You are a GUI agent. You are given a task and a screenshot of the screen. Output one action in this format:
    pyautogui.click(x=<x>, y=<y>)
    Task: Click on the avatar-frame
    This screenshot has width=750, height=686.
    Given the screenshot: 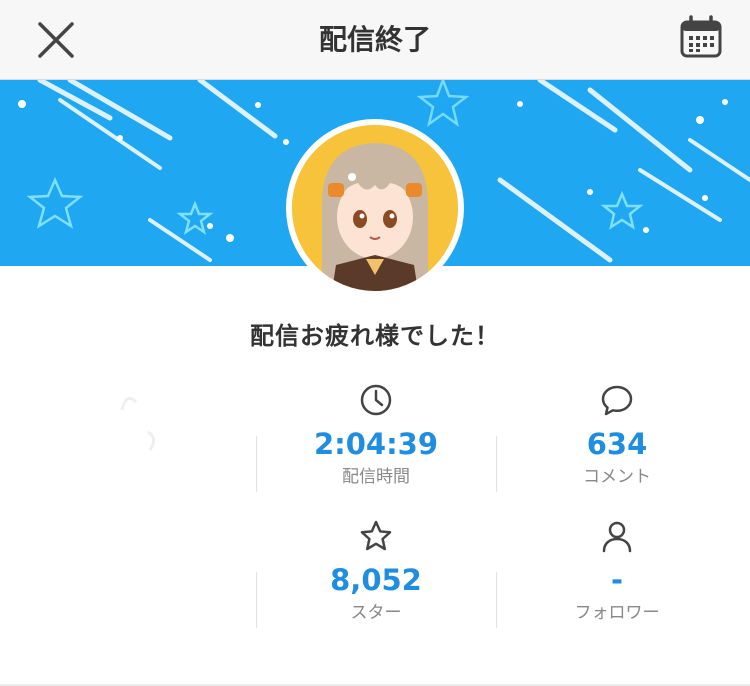 What is the action you would take?
    pyautogui.click(x=375, y=208)
    